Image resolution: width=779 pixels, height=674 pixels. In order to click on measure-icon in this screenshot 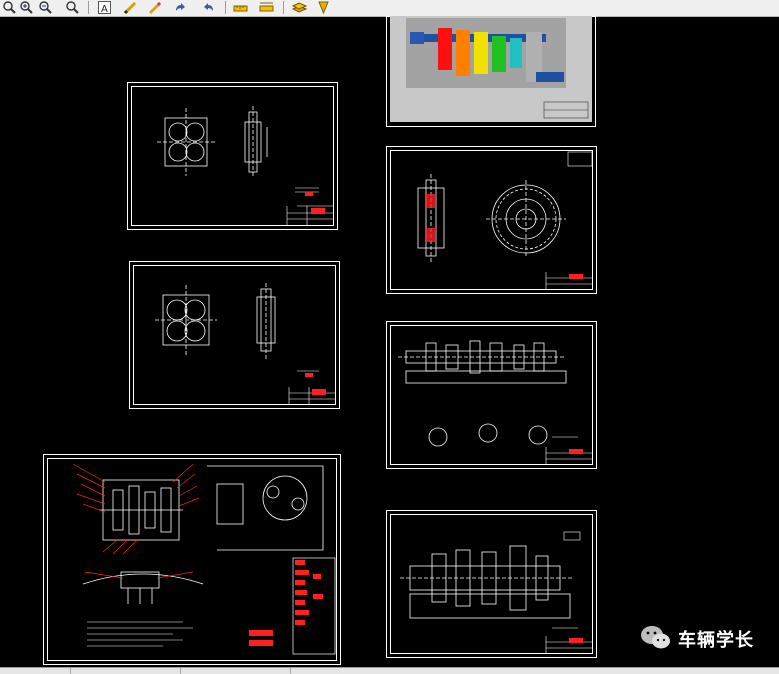, I will do `click(240, 7)`.